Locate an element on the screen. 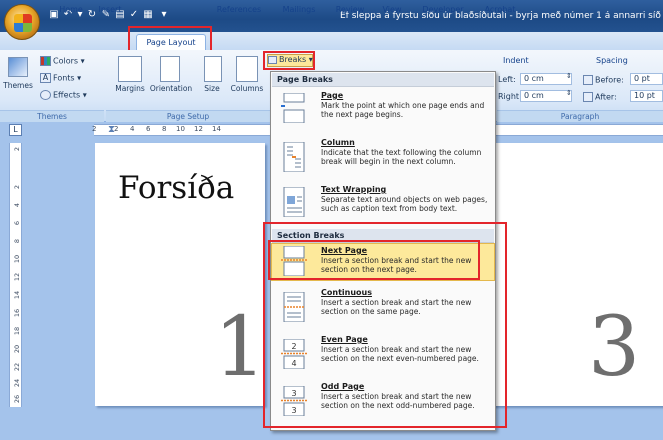 This screenshot has width=663, height=440. columns-label: Columns is located at coordinates (247, 88).